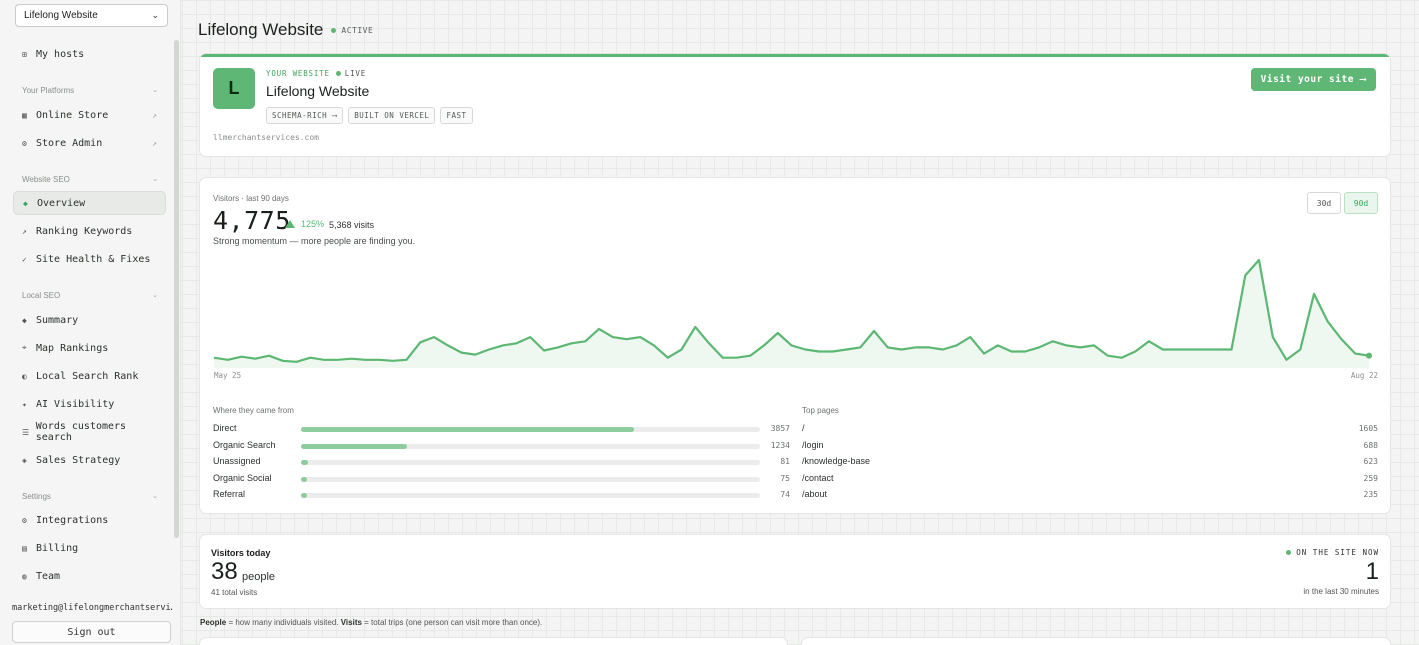 This screenshot has width=1419, height=645. What do you see at coordinates (1090, 430) in the screenshot?
I see `top-page-row: / 1605` at bounding box center [1090, 430].